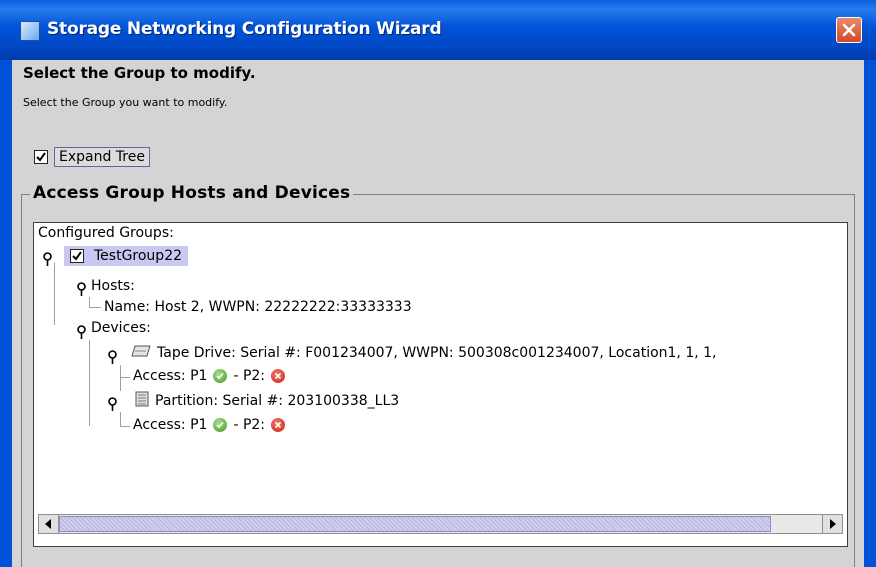 This screenshot has width=876, height=567. I want to click on devices-label: Devices:, so click(121, 328).